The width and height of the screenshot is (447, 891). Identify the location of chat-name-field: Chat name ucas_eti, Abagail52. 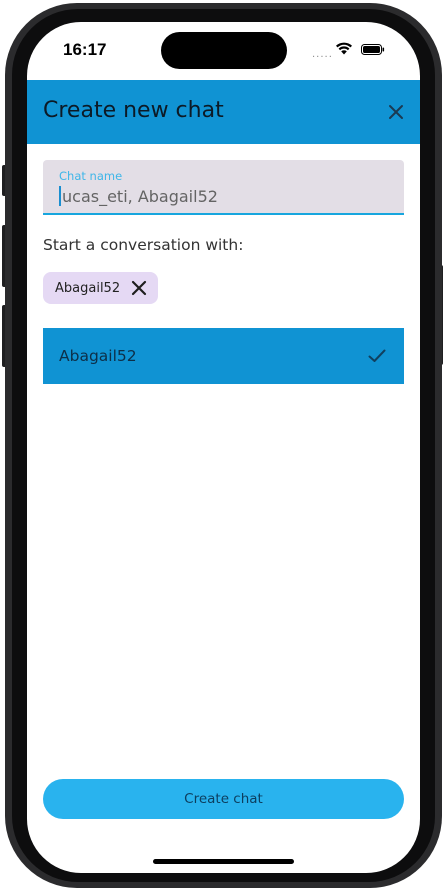
(223, 187).